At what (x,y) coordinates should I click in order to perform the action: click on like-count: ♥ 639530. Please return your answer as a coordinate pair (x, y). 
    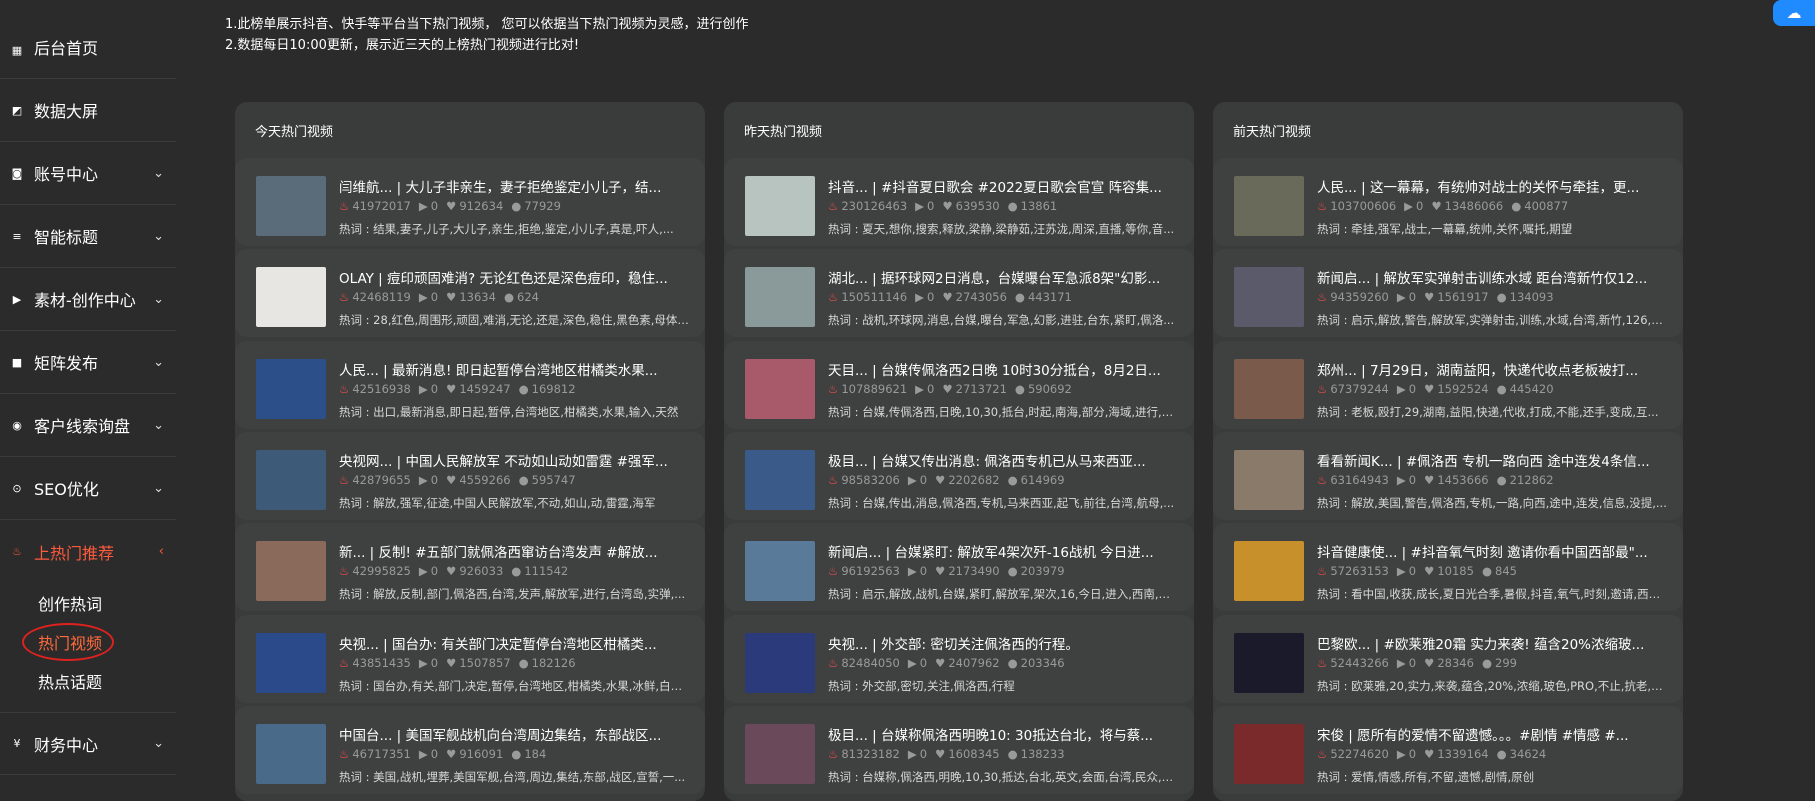
    Looking at the image, I should click on (971, 206).